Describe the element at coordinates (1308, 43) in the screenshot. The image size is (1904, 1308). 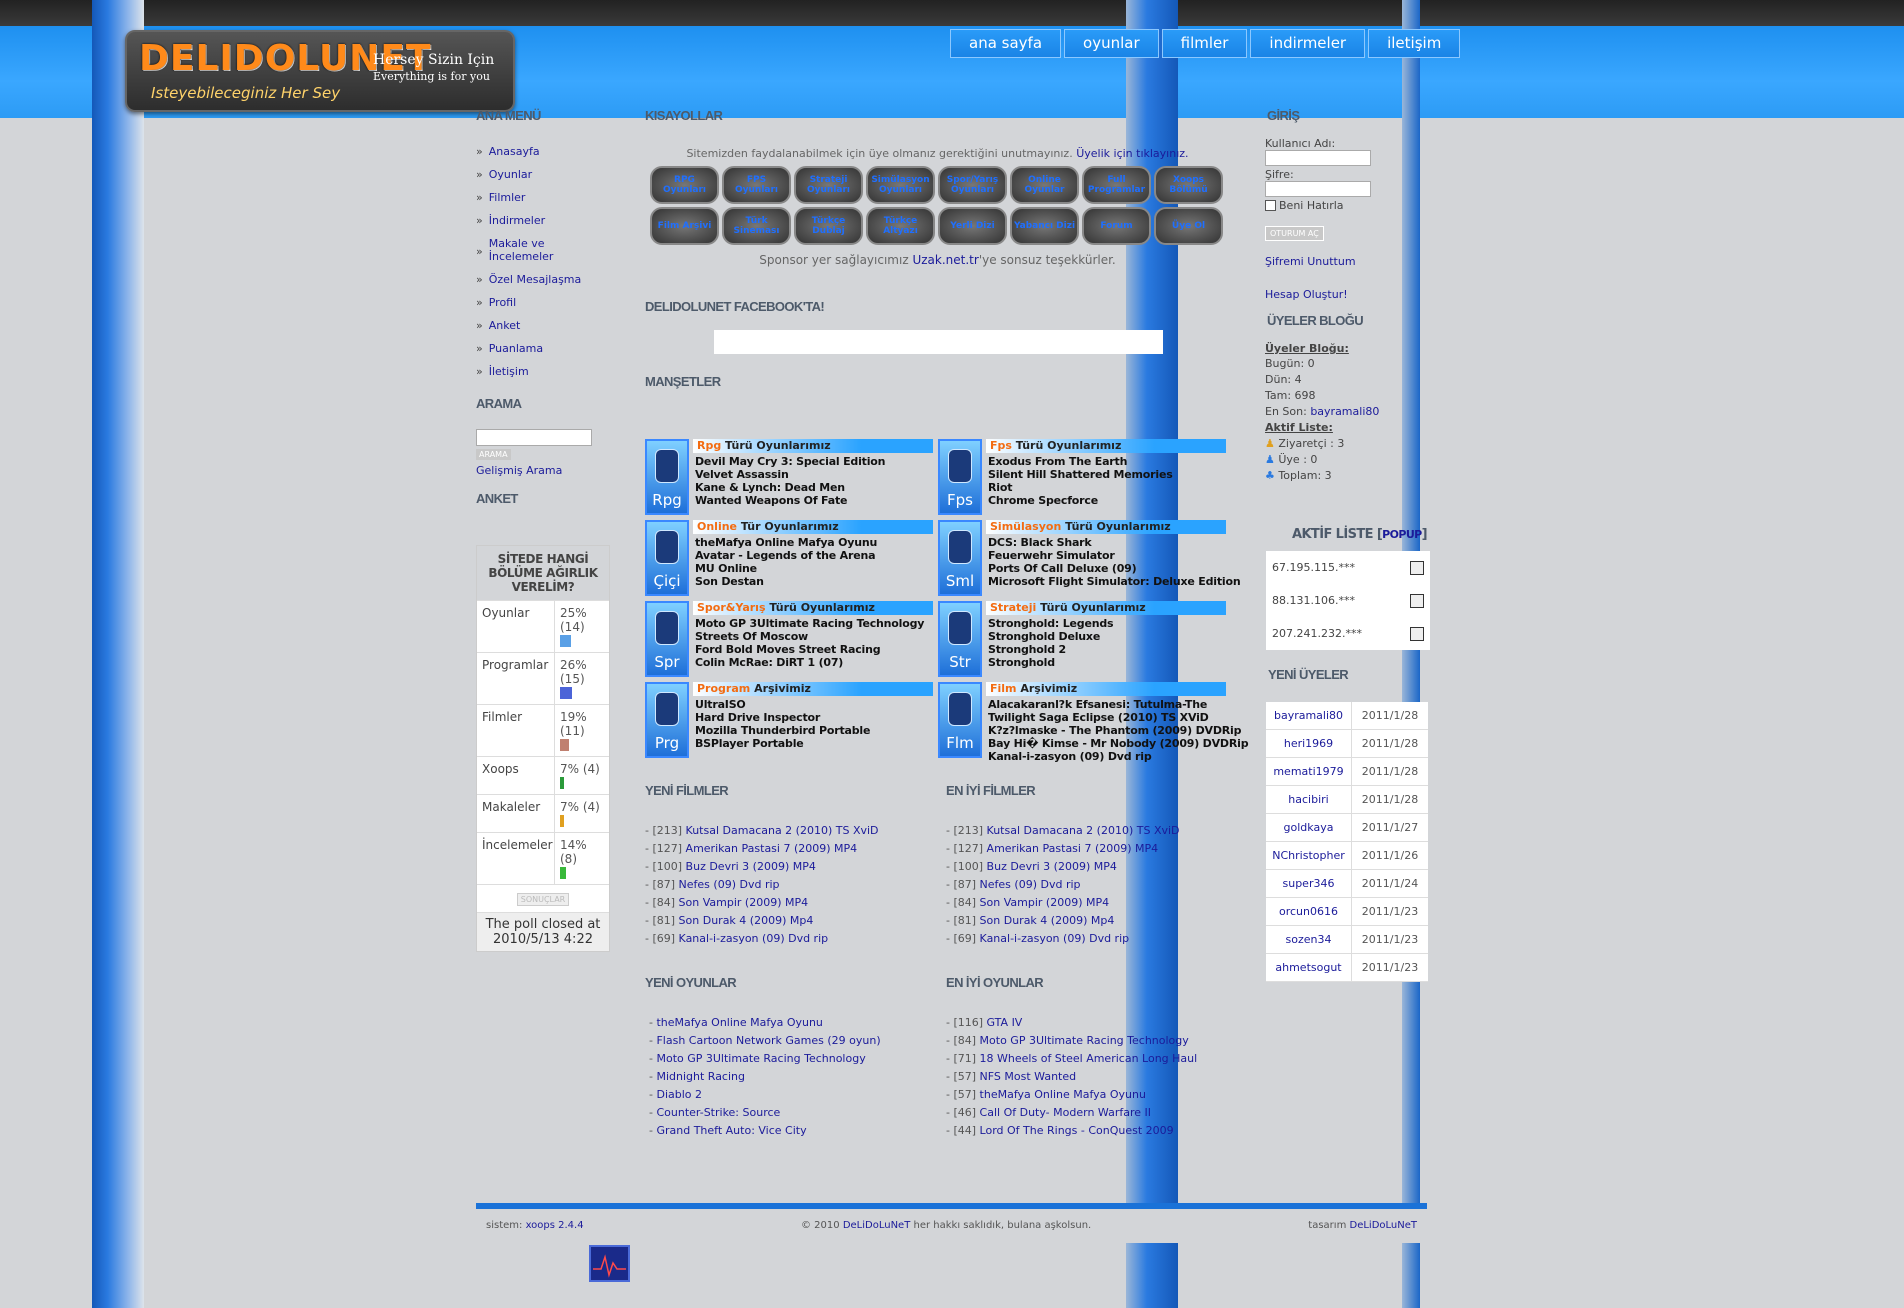
I see `nav-downloads: indirmeler` at that location.